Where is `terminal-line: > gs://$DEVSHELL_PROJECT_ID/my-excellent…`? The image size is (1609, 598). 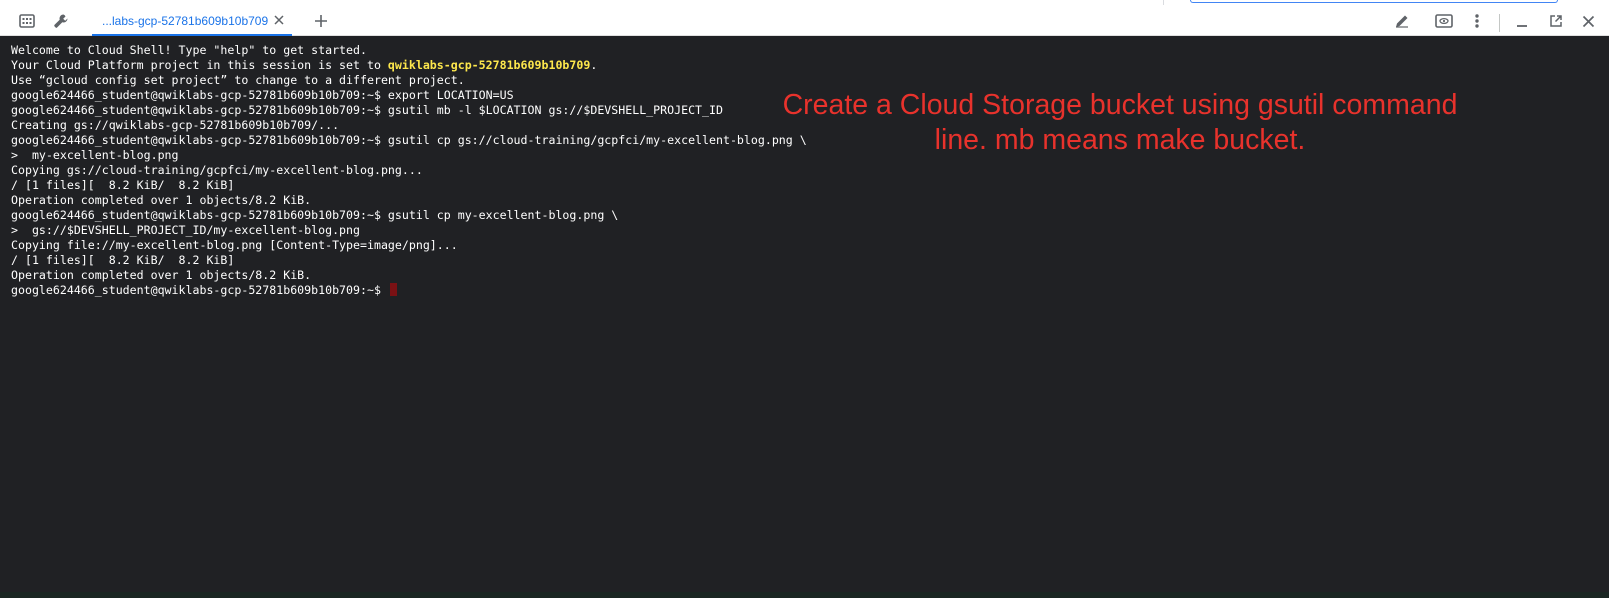
terminal-line: > gs://$DEVSHELL_PROJECT_ID/my-excellent… is located at coordinates (186, 230).